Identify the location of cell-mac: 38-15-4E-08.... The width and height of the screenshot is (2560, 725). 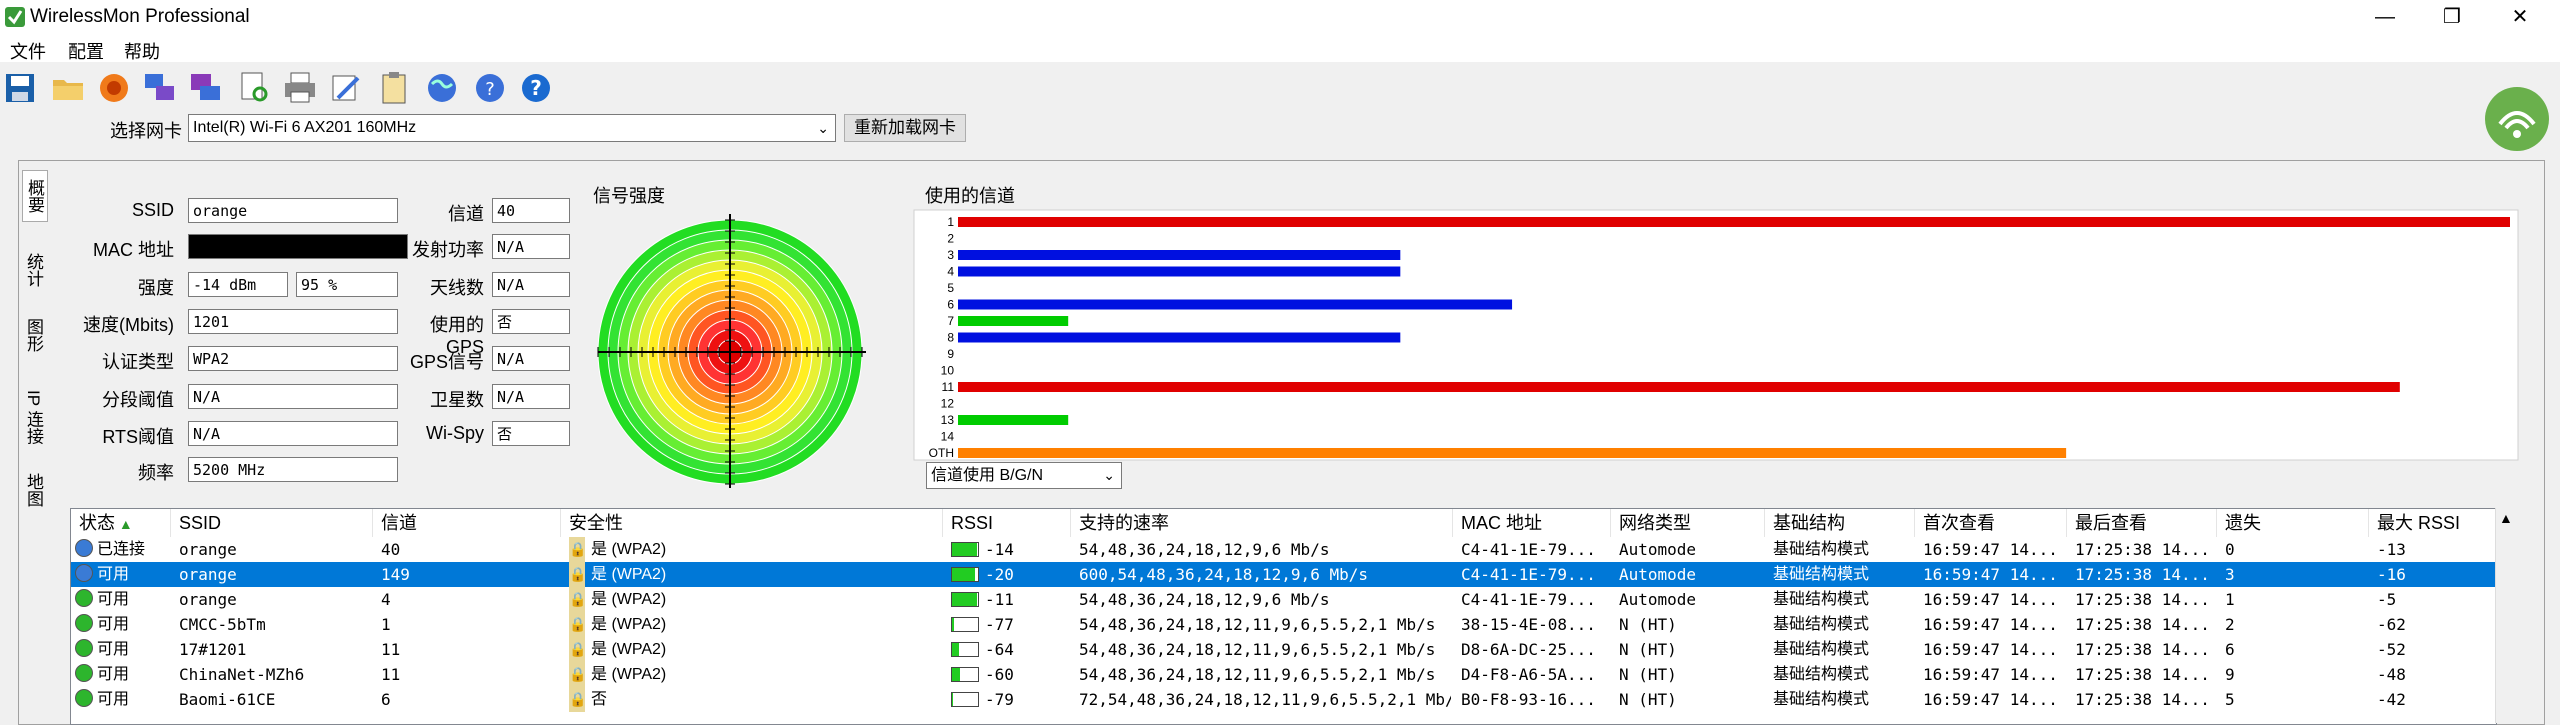
(1528, 624).